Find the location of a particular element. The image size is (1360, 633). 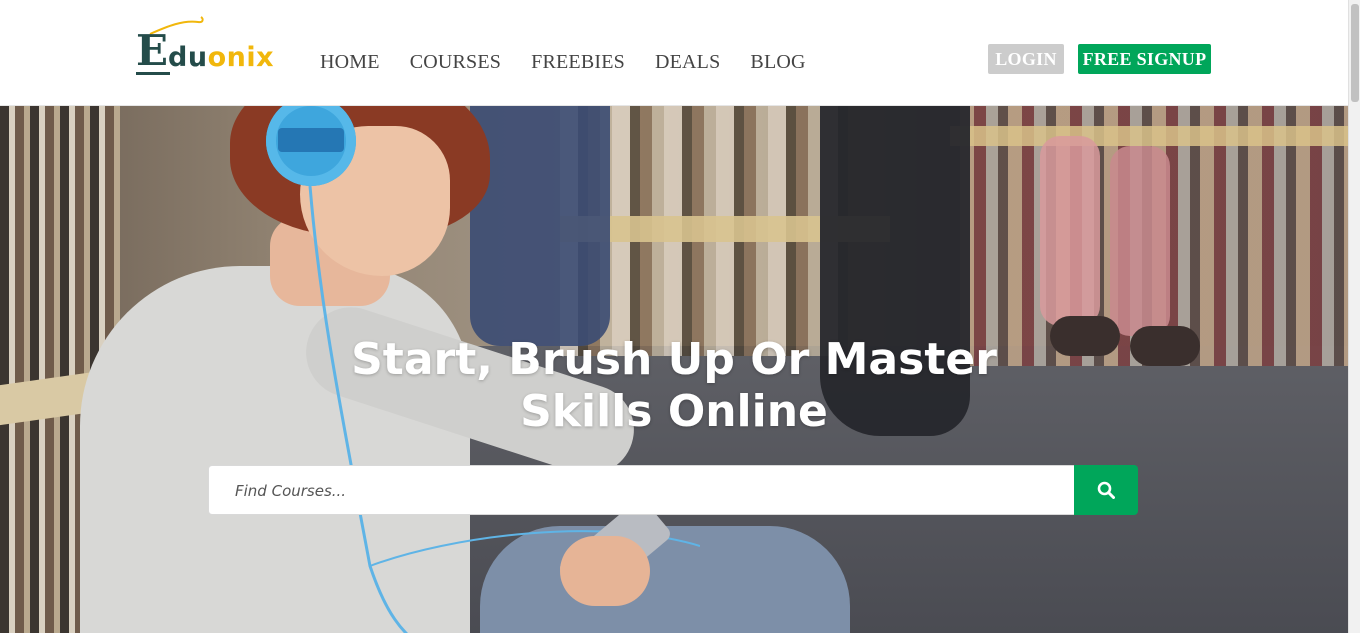

logo-letter-e: E is located at coordinates (152, 50).